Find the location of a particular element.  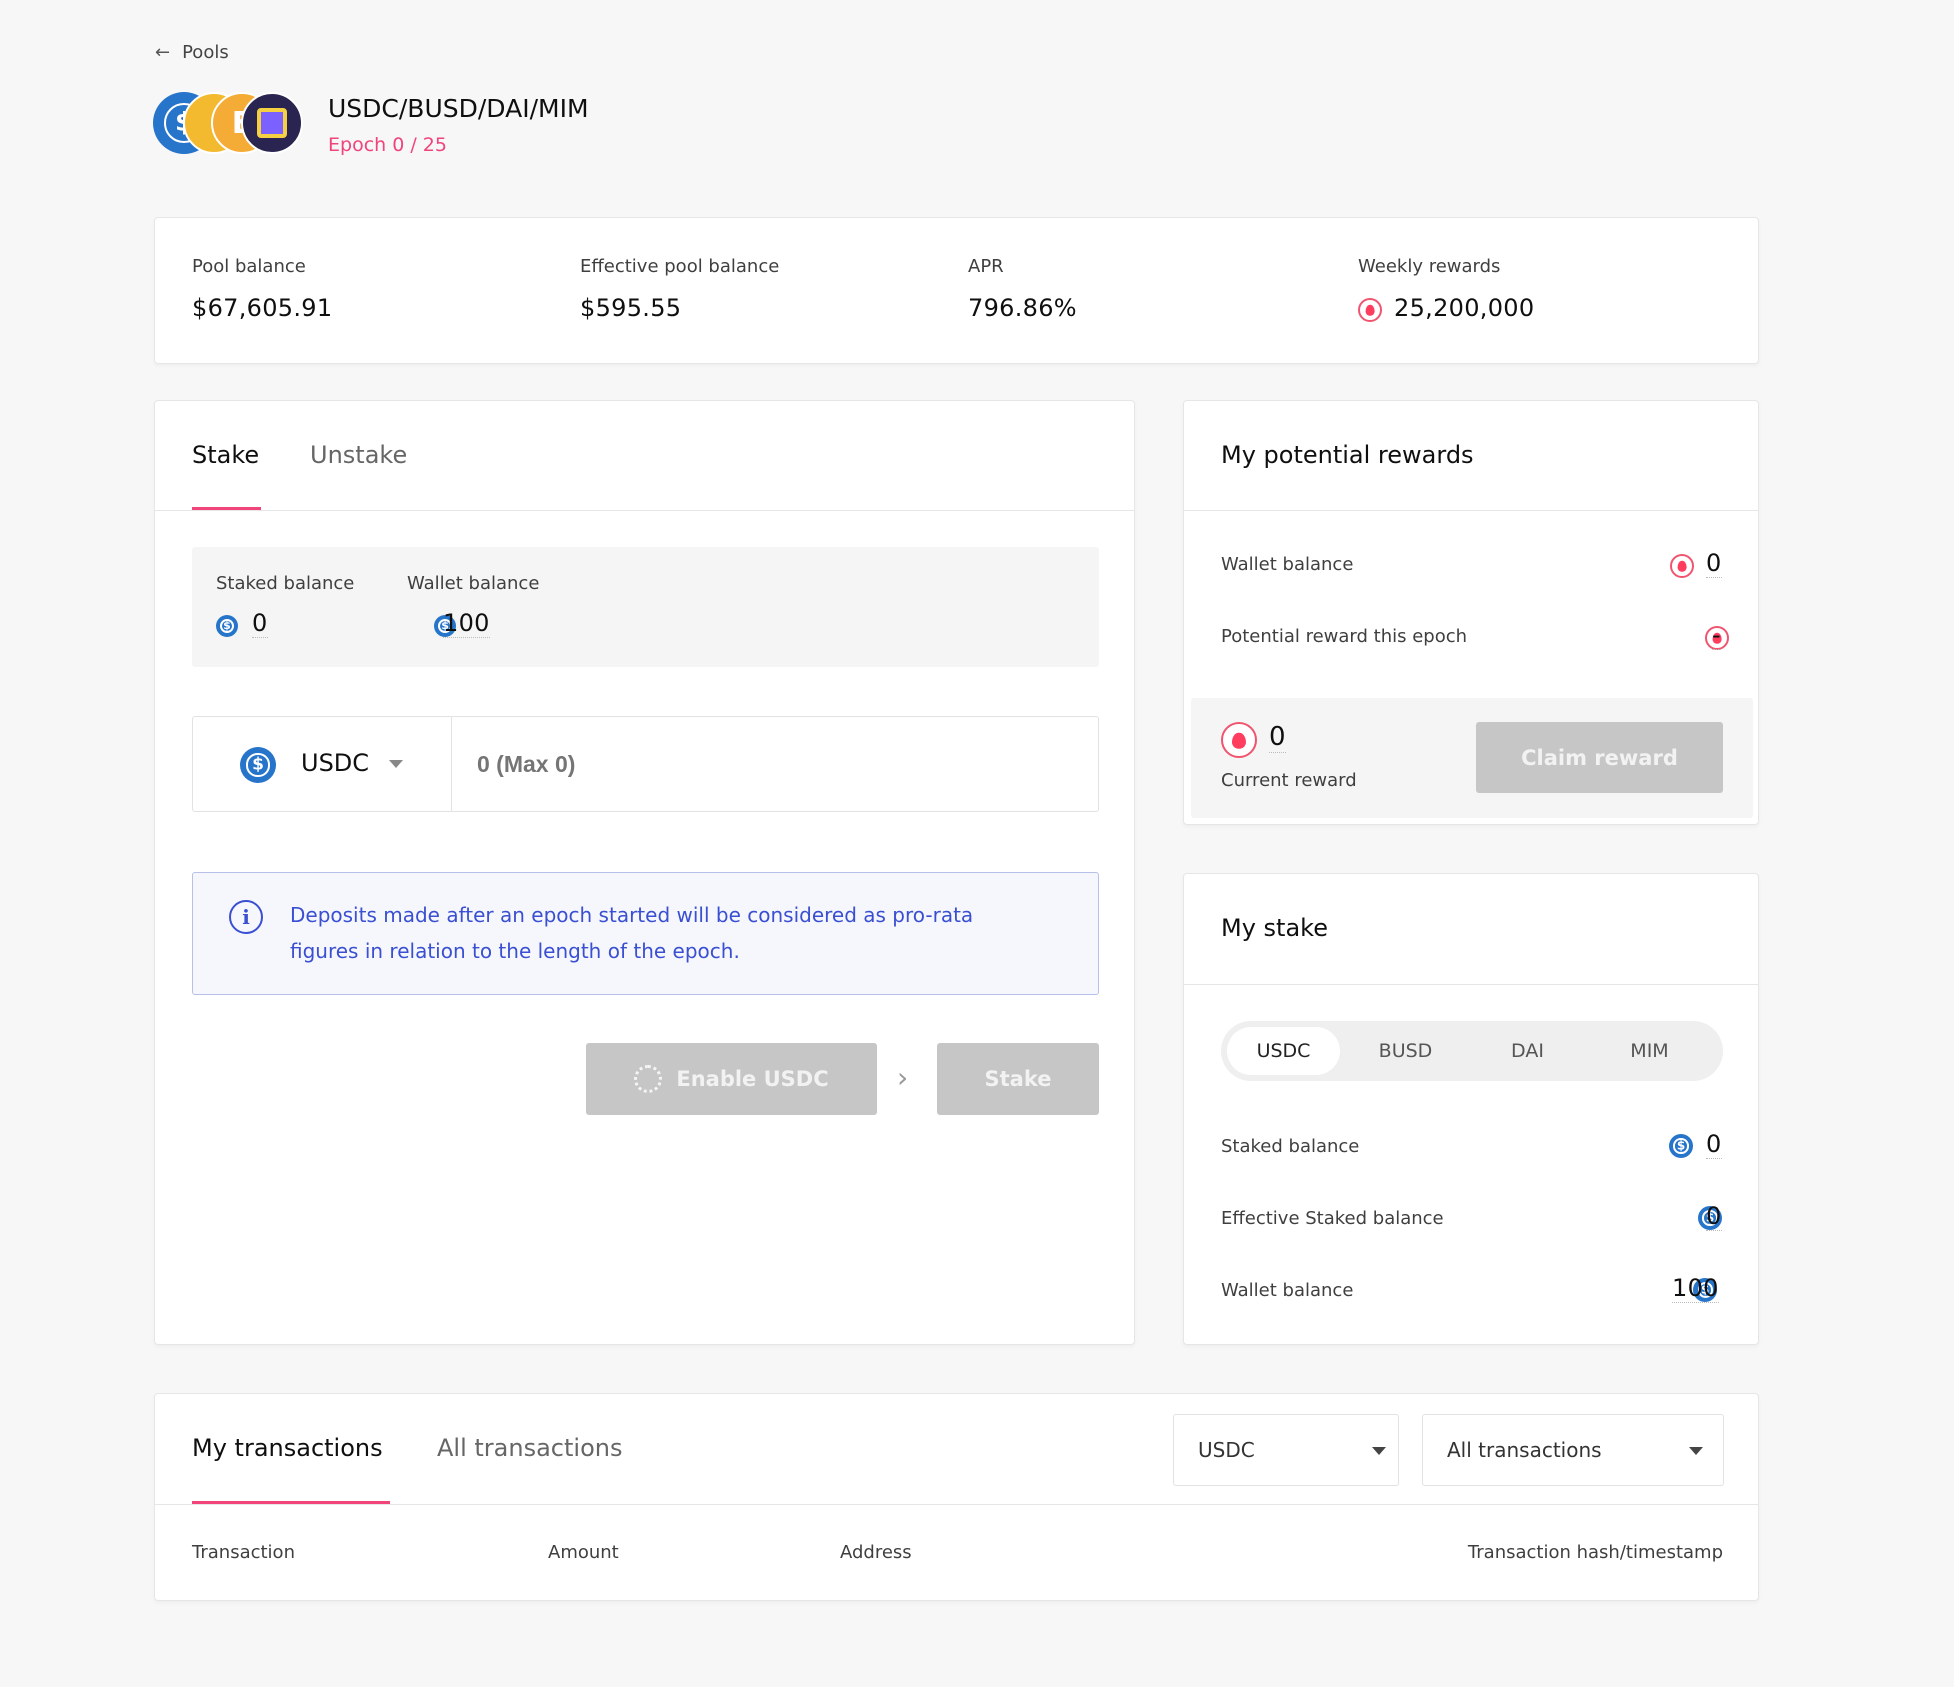

tabs-divider is located at coordinates (644, 510).